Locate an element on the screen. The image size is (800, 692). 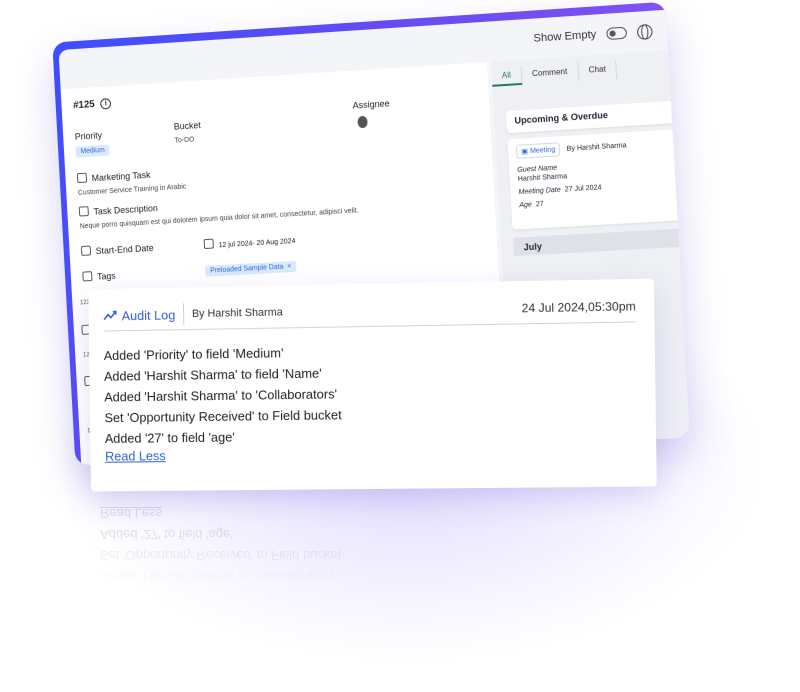
calendar-icon is located at coordinates (86, 251).